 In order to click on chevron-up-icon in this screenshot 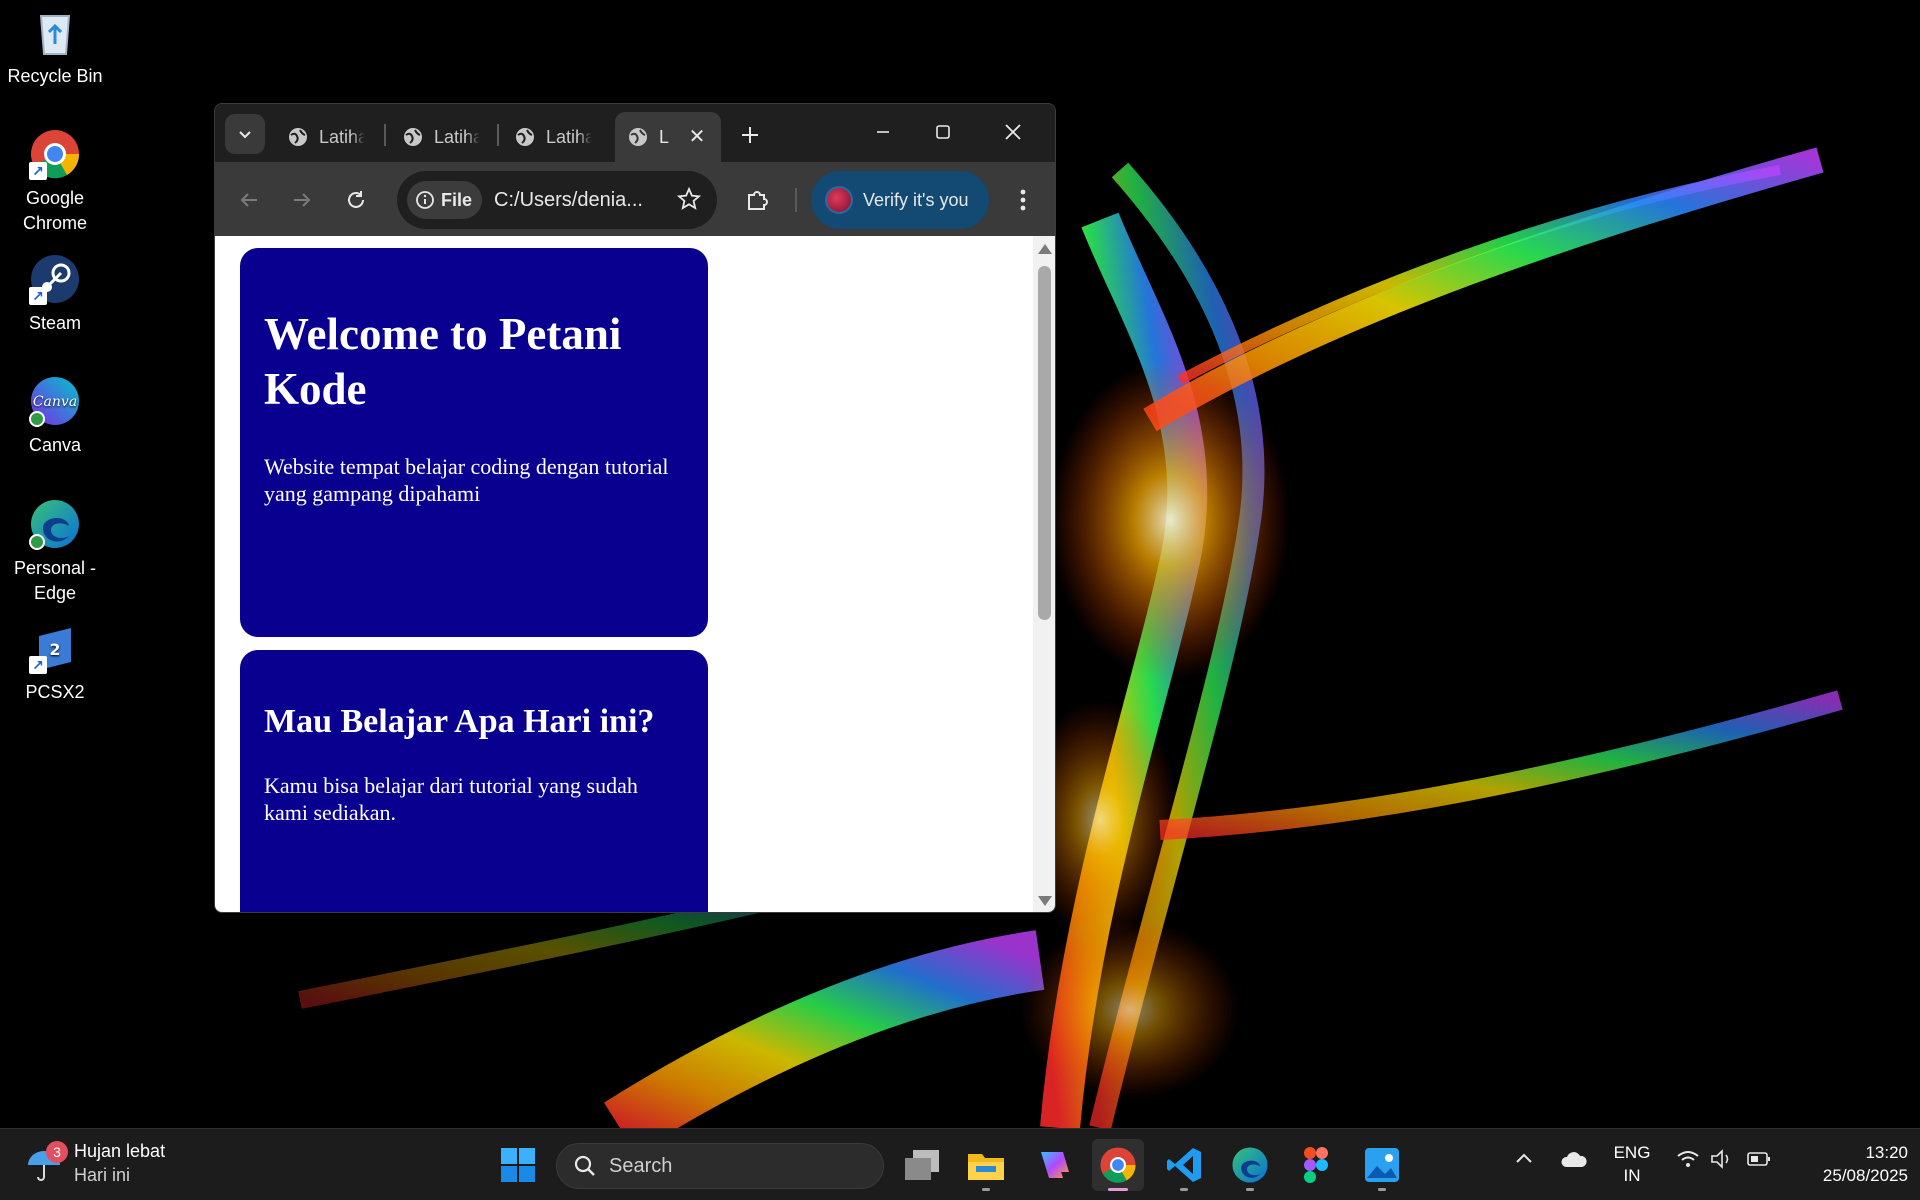, I will do `click(1524, 1158)`.